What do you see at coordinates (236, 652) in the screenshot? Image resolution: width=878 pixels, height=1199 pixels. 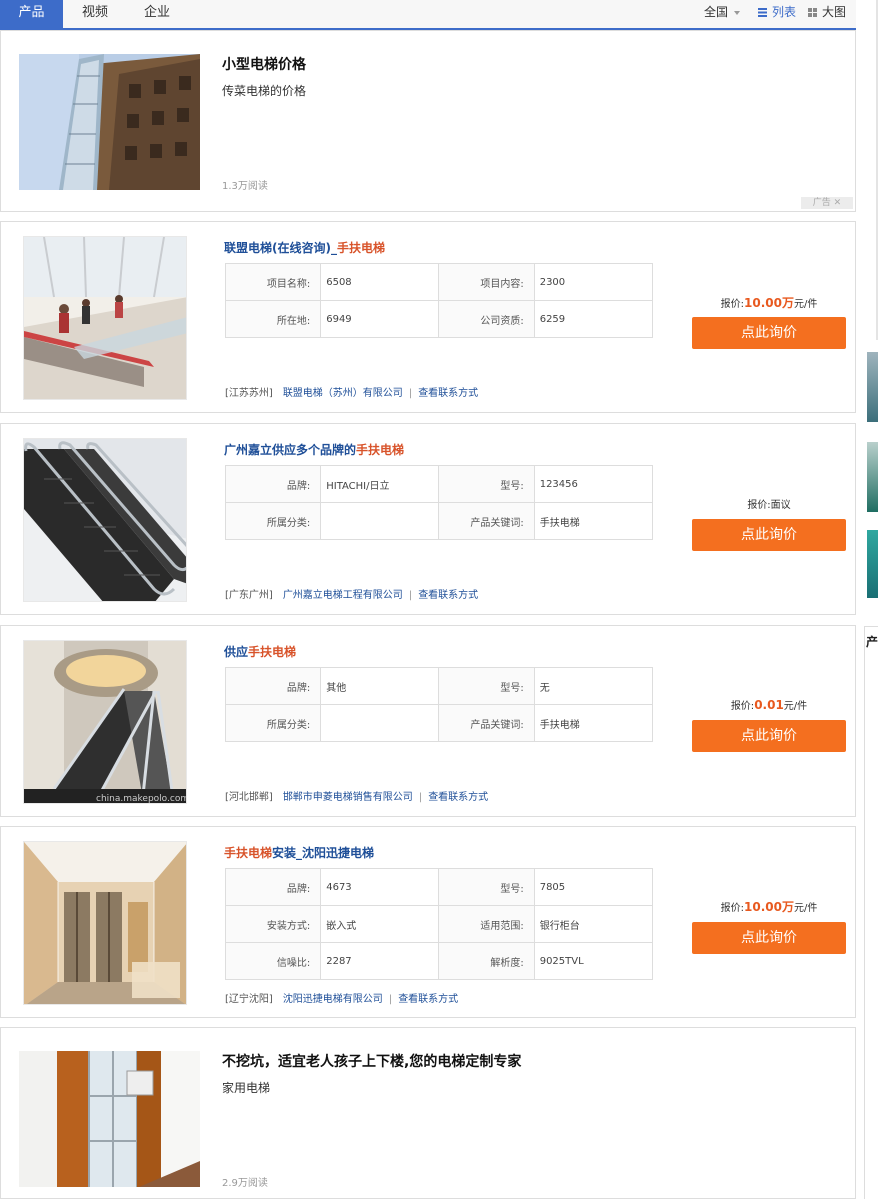 I see `product-title-text: 供应` at bounding box center [236, 652].